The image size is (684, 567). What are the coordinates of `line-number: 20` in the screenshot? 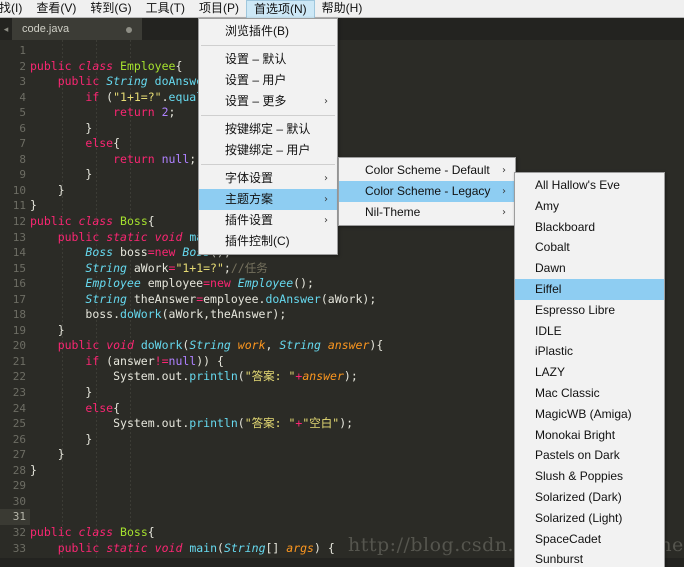 It's located at (19, 346).